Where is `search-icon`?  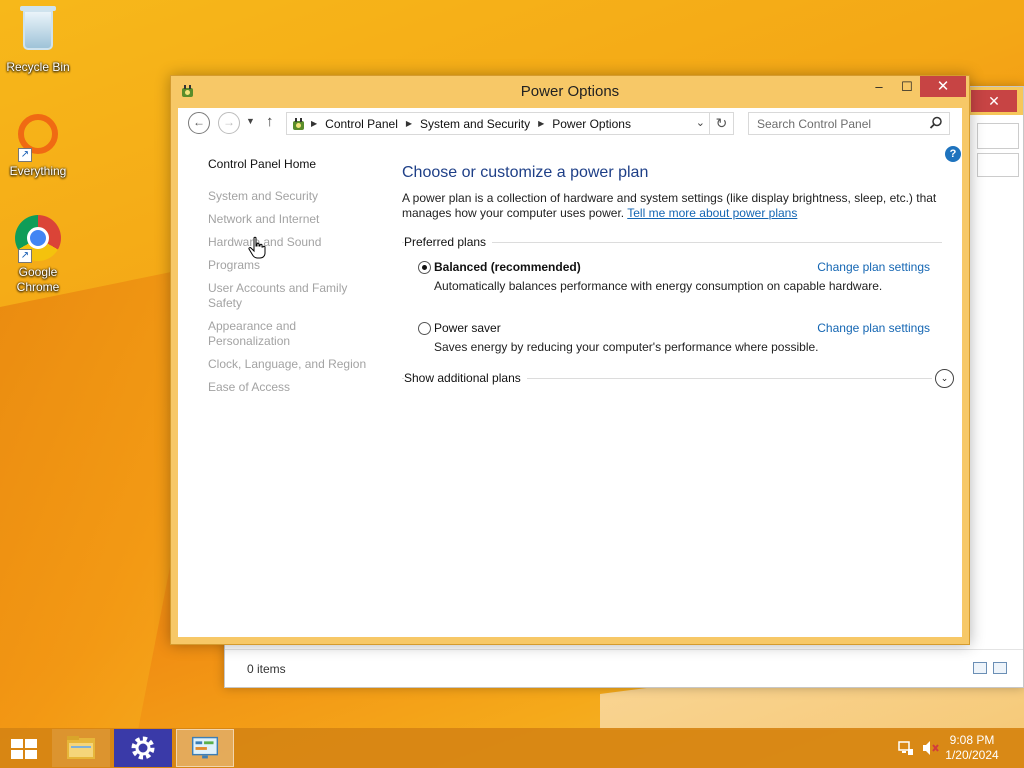
search-icon is located at coordinates (936, 123).